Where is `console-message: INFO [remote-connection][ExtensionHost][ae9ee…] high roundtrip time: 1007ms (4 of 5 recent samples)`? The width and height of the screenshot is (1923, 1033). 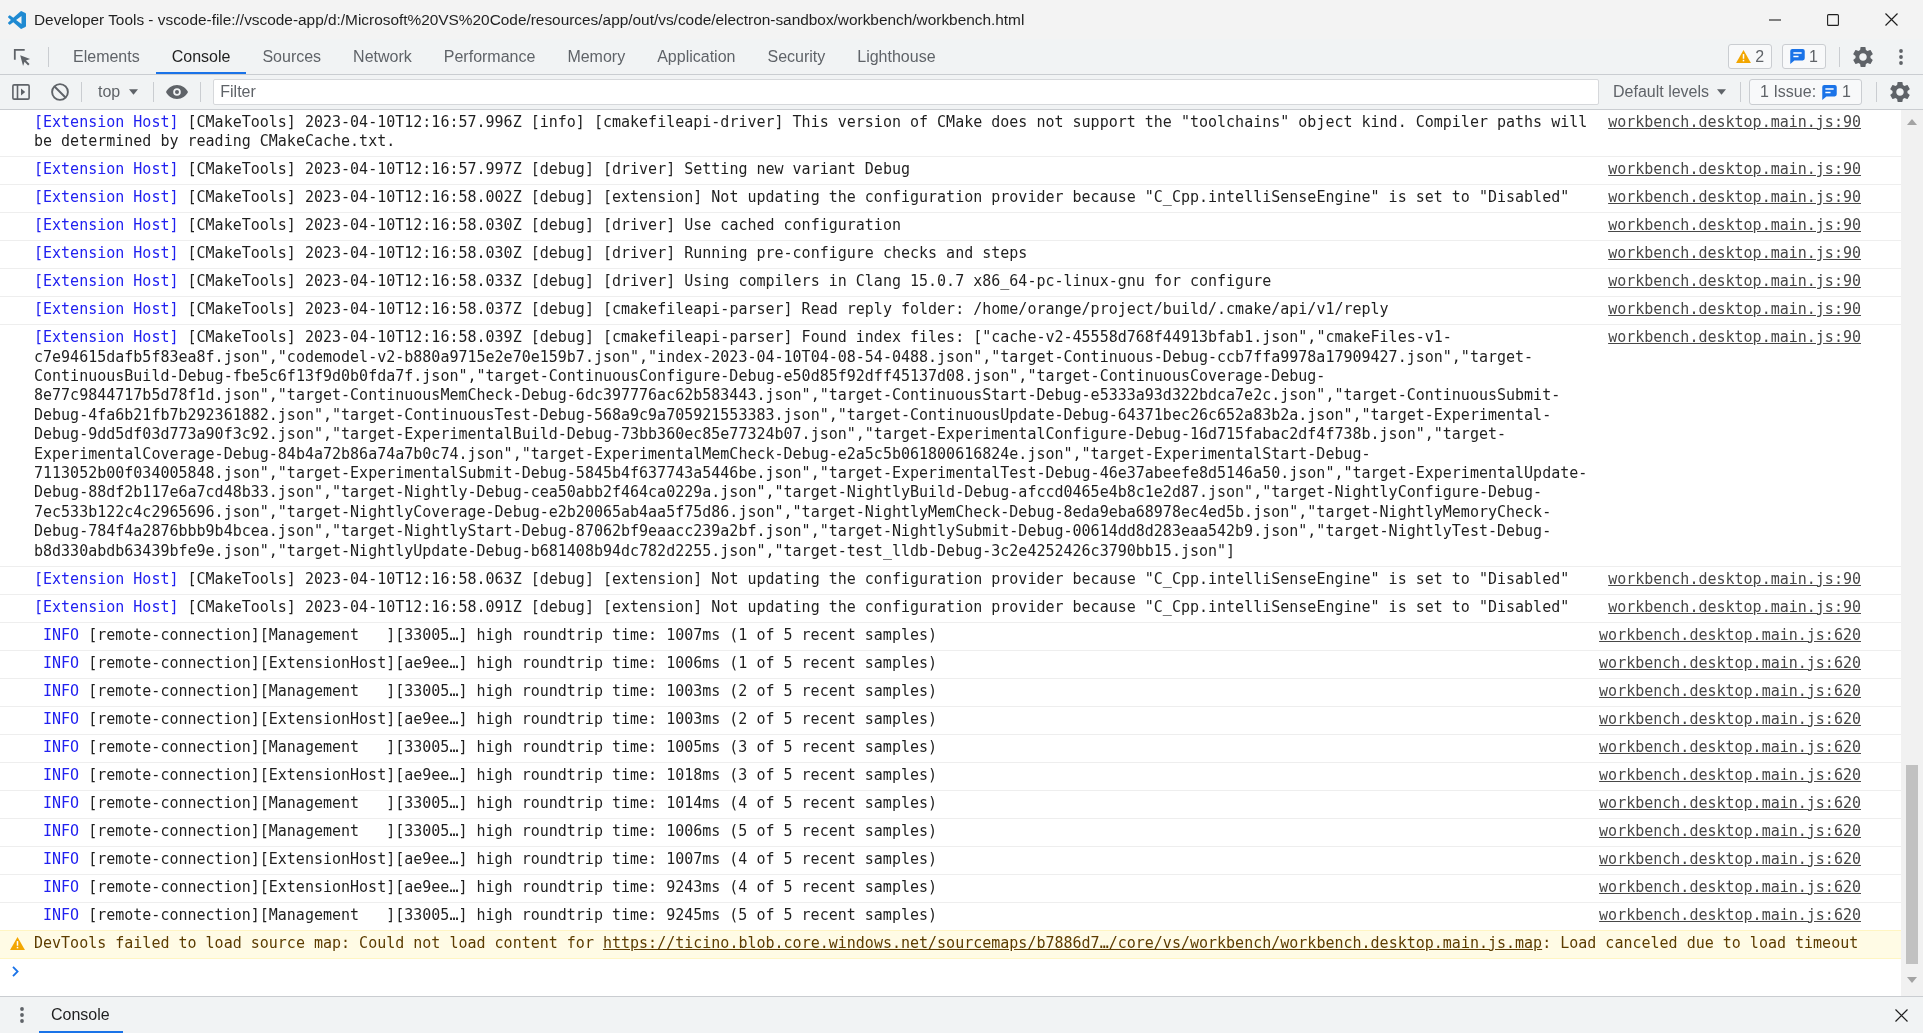 console-message: INFO [remote-connection][ExtensionHost][ae9ee…] high roundtrip time: 1007ms (4 of 5 recent samples) is located at coordinates (490, 858).